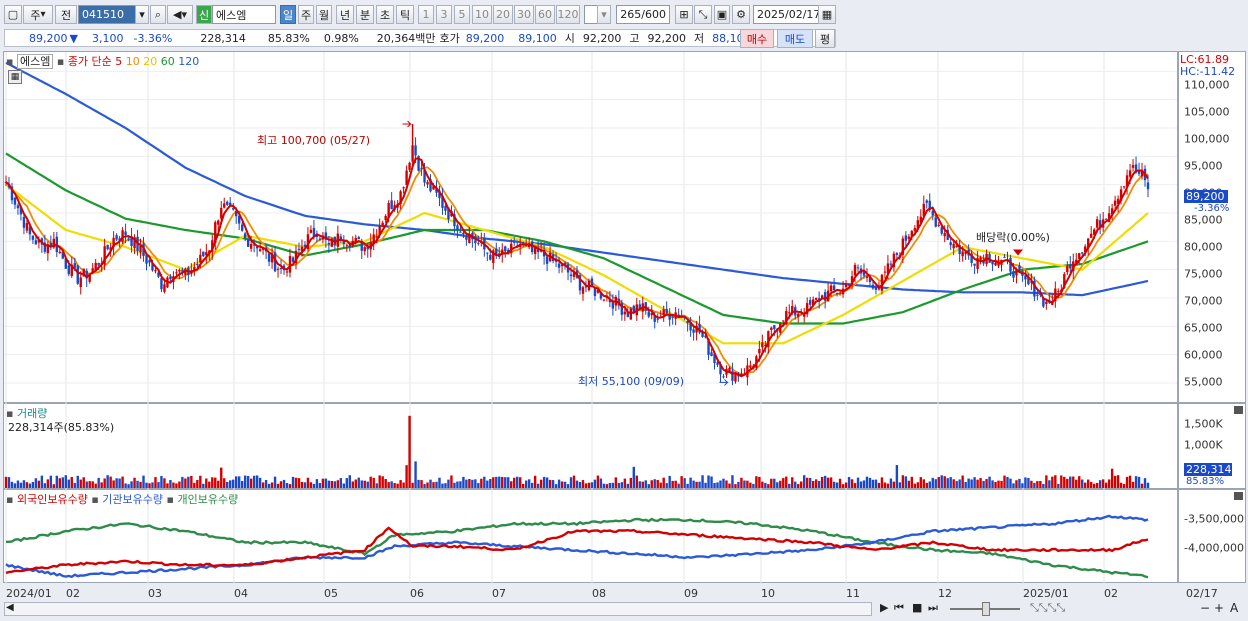 The width and height of the screenshot is (1248, 621). What do you see at coordinates (189, 61) in the screenshot?
I see `legend-ma-120: 120` at bounding box center [189, 61].